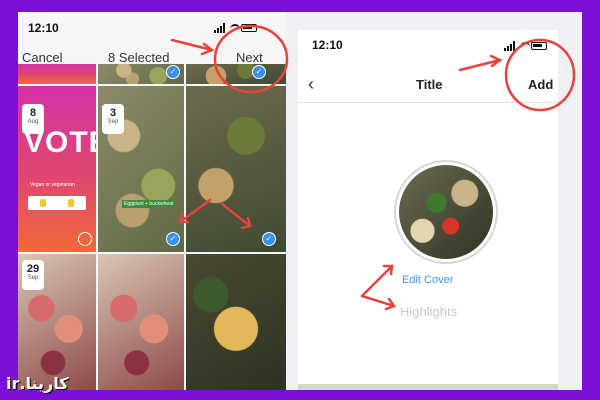  Describe the element at coordinates (42, 57) in the screenshot. I see `cancel-button: Cancel` at that location.